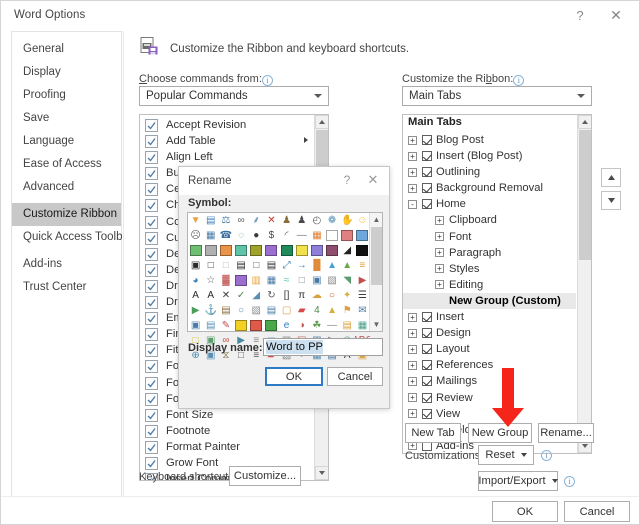 This screenshot has width=640, height=525. I want to click on mountain-icon: ▲, so click(347, 265).